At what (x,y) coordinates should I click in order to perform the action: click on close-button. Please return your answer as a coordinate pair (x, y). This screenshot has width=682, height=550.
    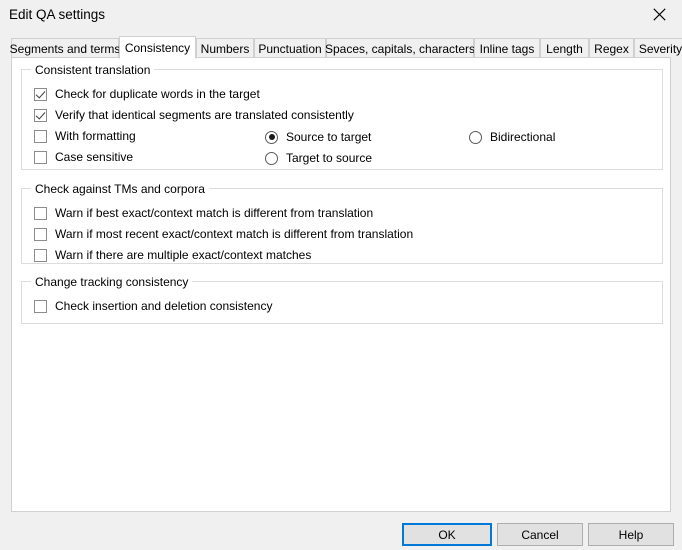
    Looking at the image, I should click on (659, 14).